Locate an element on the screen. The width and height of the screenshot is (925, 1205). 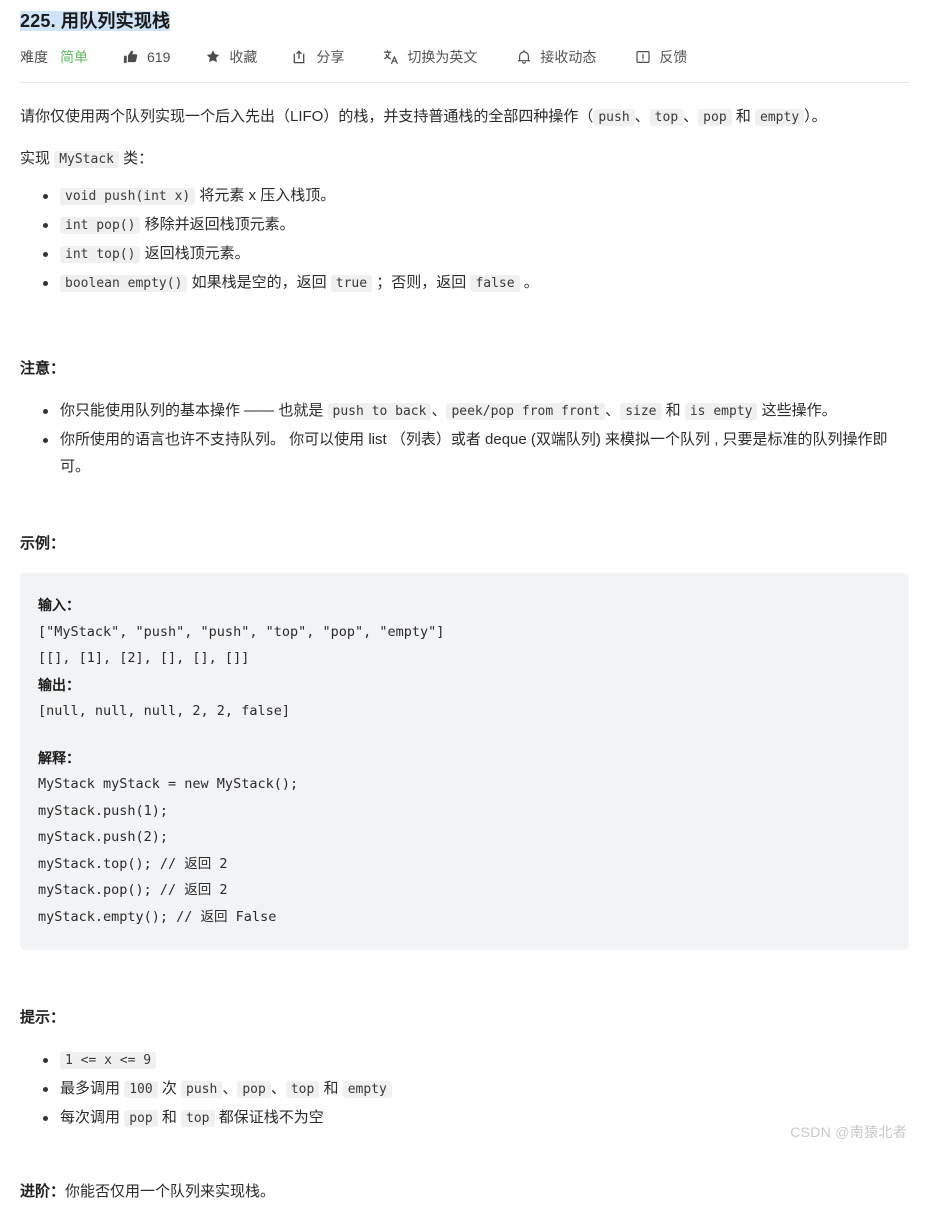
like-count: 619 is located at coordinates (159, 57).